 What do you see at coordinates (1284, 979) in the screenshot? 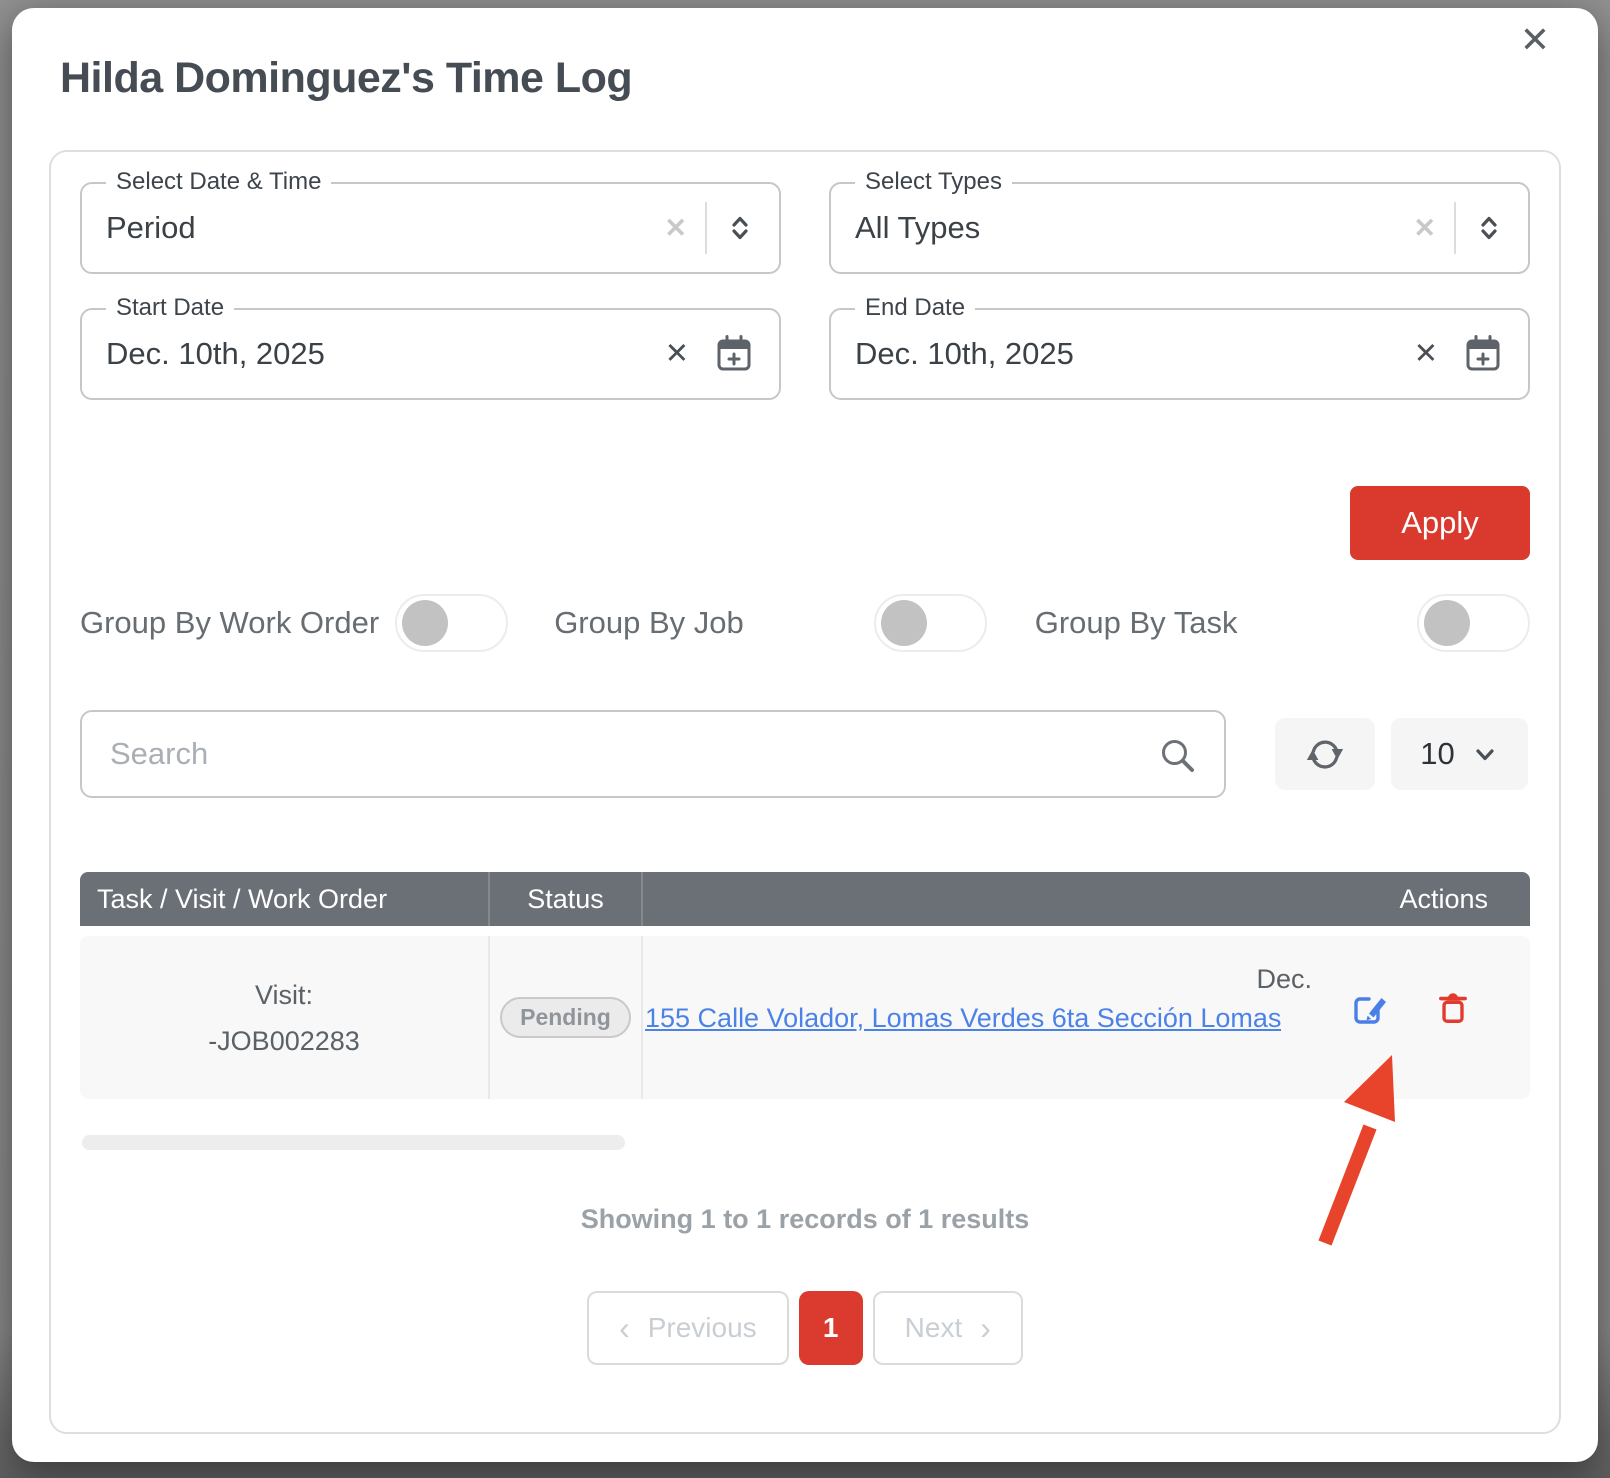
I see `date-text: Dec.` at bounding box center [1284, 979].